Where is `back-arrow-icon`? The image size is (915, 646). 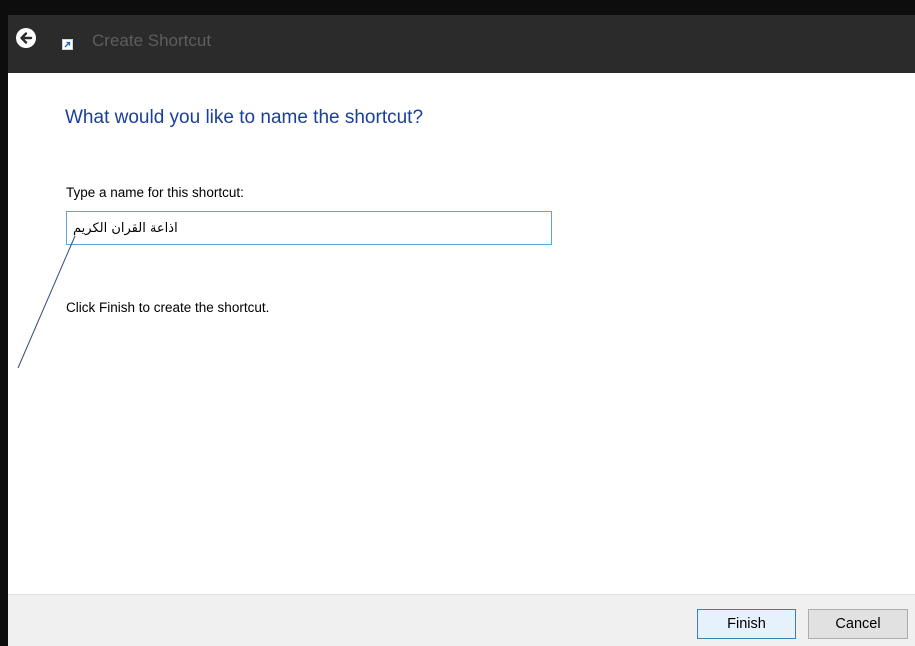
back-arrow-icon is located at coordinates (26, 38).